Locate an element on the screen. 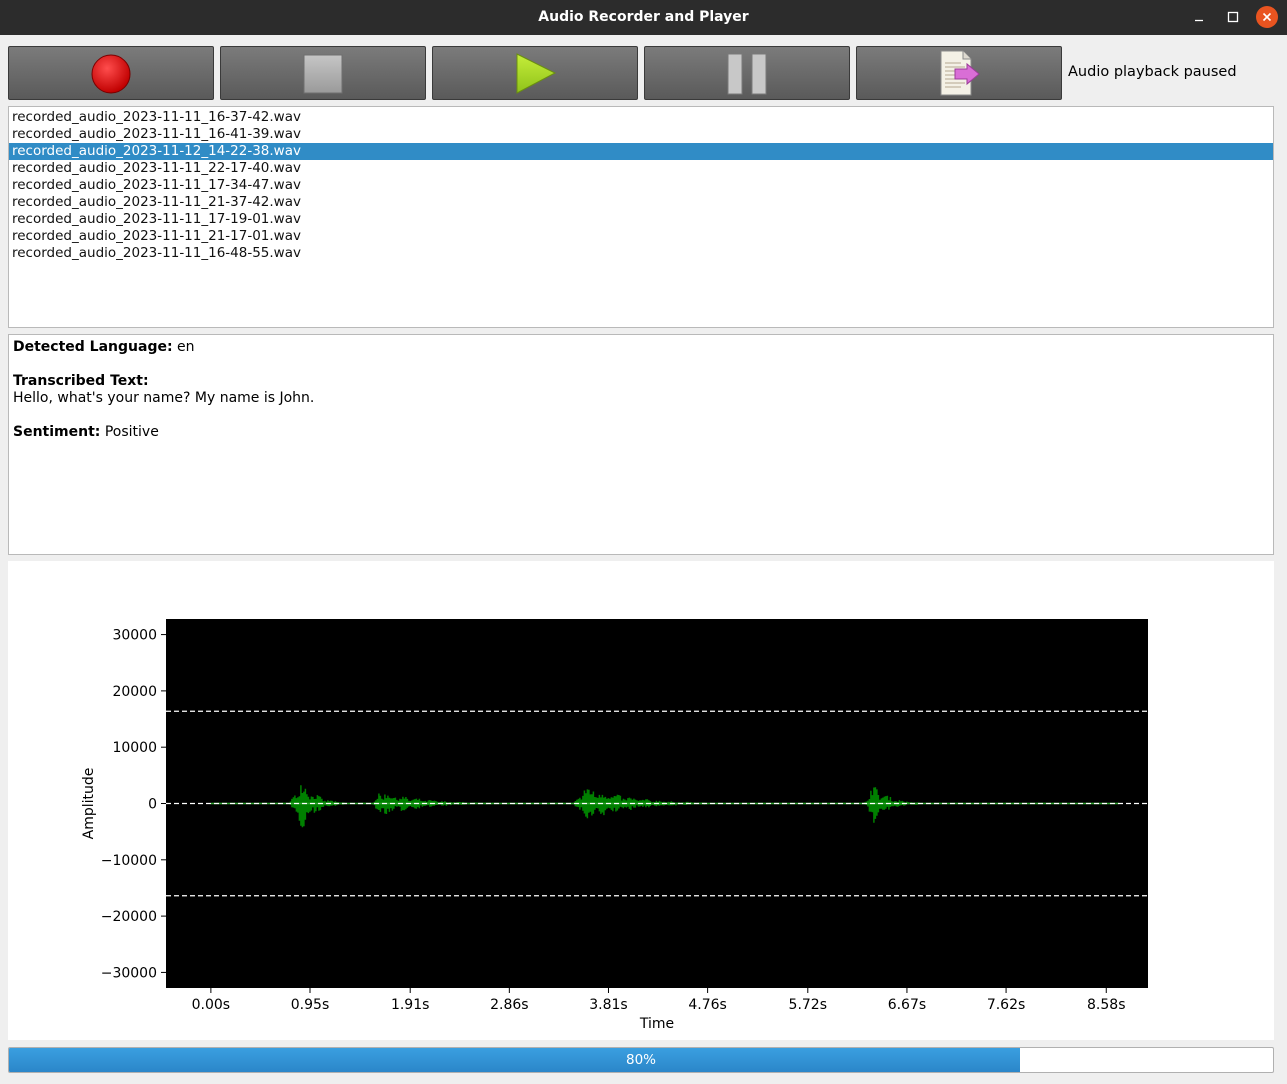 The width and height of the screenshot is (1287, 1084). y-tick-label: −10000 is located at coordinates (129, 861).